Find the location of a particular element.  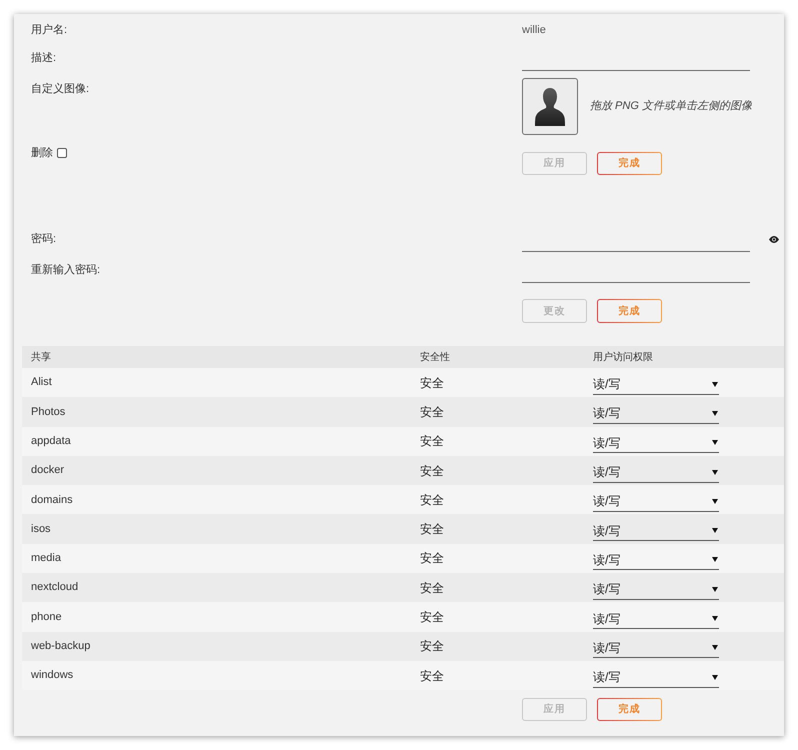

eye-icon is located at coordinates (774, 239).